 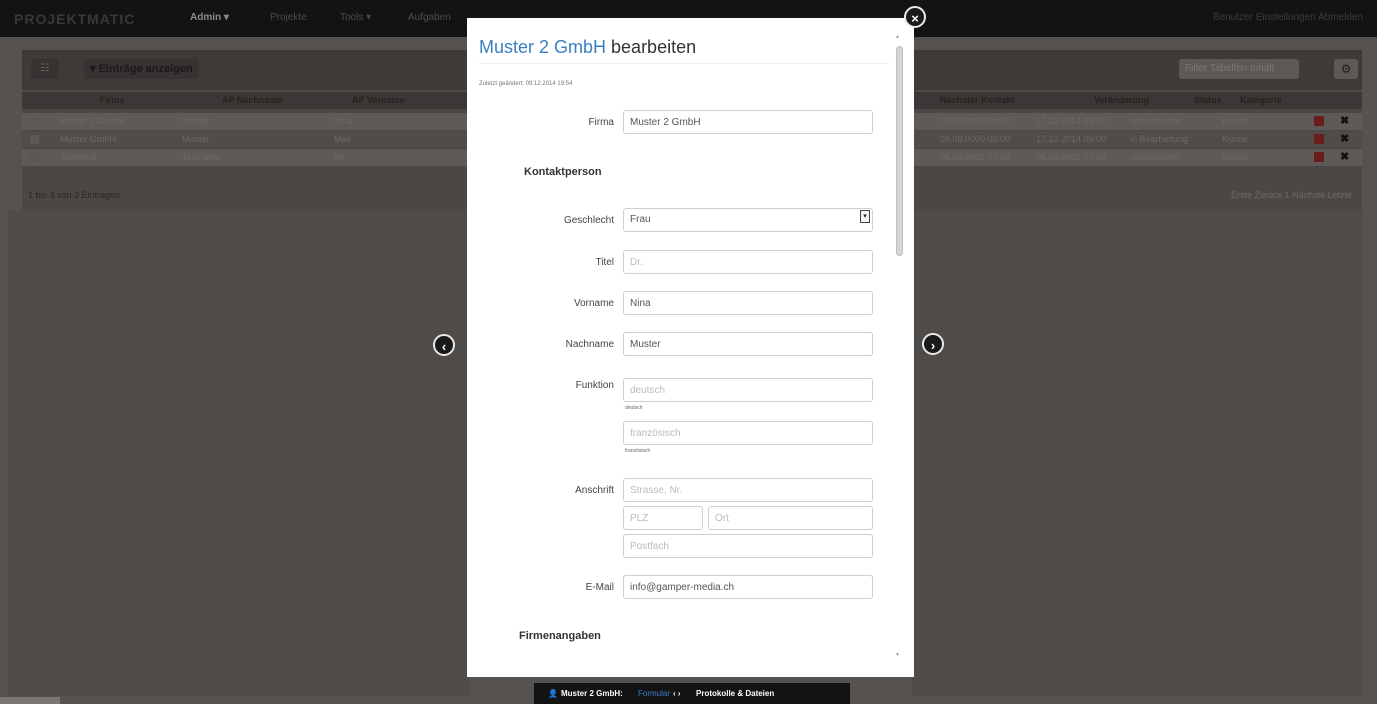 I want to click on section-kontaktperson: Kontaktperson, so click(x=563, y=172).